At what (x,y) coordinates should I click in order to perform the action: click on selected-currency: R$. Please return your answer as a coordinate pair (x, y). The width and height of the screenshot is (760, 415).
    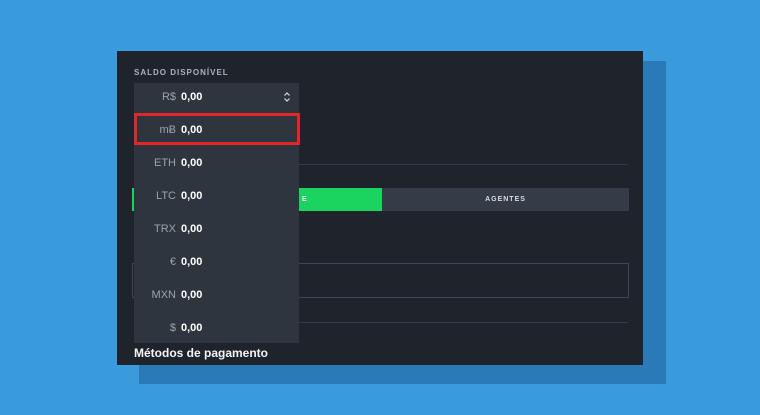
    Looking at the image, I should click on (168, 97).